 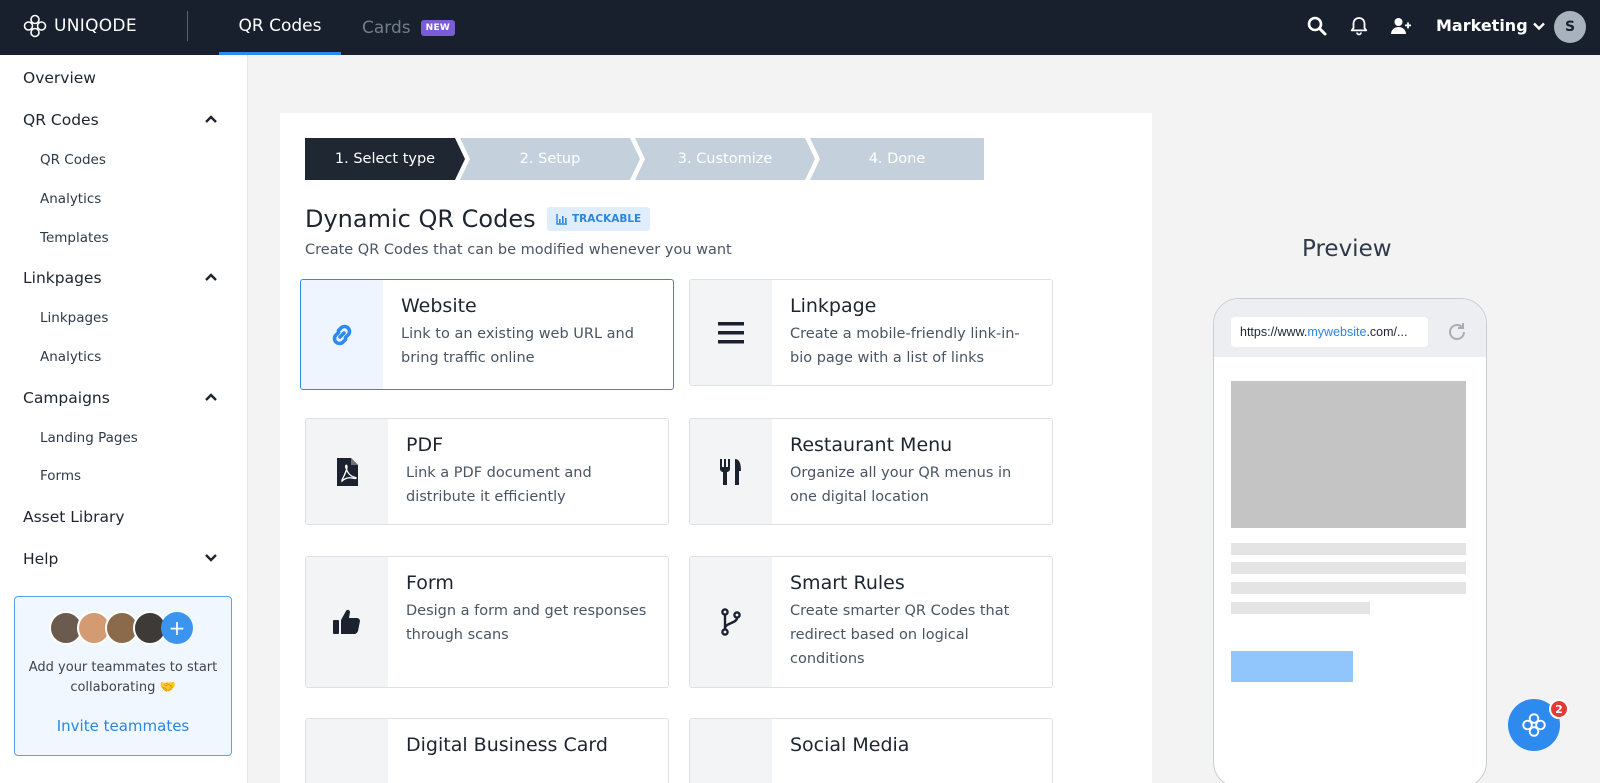 What do you see at coordinates (74, 238) in the screenshot?
I see `sidebar-subitem-templates: Templates` at bounding box center [74, 238].